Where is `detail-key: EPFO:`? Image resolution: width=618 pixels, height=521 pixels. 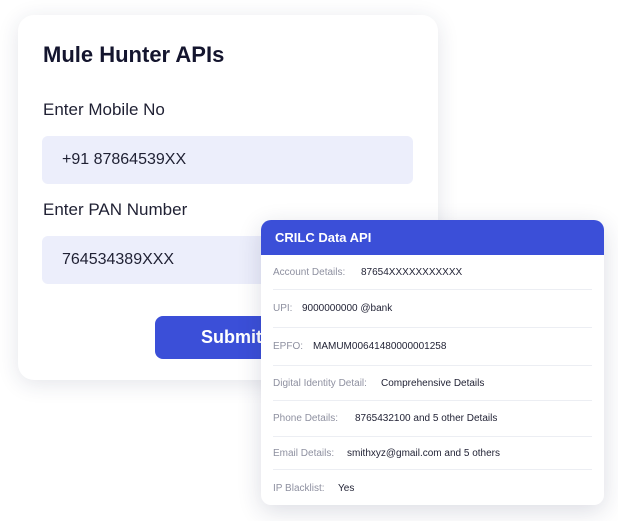 detail-key: EPFO: is located at coordinates (288, 346).